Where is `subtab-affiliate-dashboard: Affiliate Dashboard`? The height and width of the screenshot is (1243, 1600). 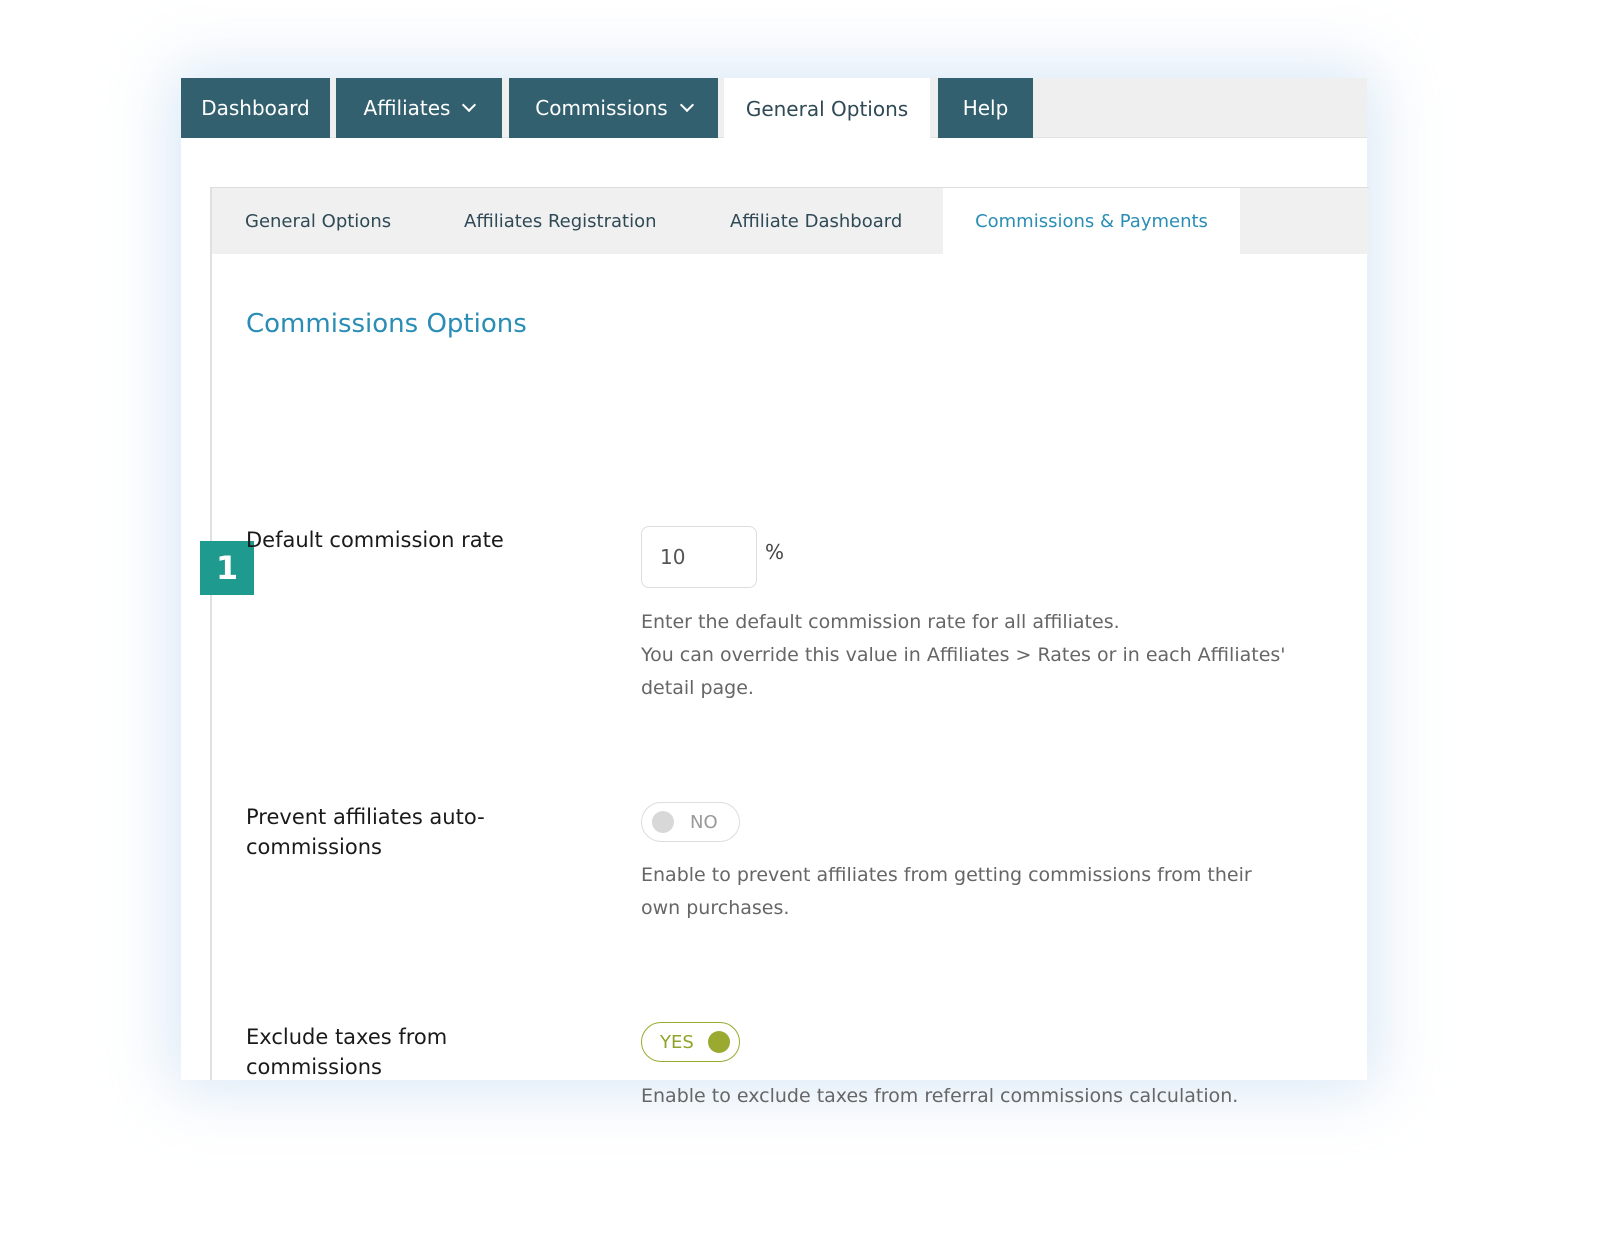 subtab-affiliate-dashboard: Affiliate Dashboard is located at coordinates (816, 221).